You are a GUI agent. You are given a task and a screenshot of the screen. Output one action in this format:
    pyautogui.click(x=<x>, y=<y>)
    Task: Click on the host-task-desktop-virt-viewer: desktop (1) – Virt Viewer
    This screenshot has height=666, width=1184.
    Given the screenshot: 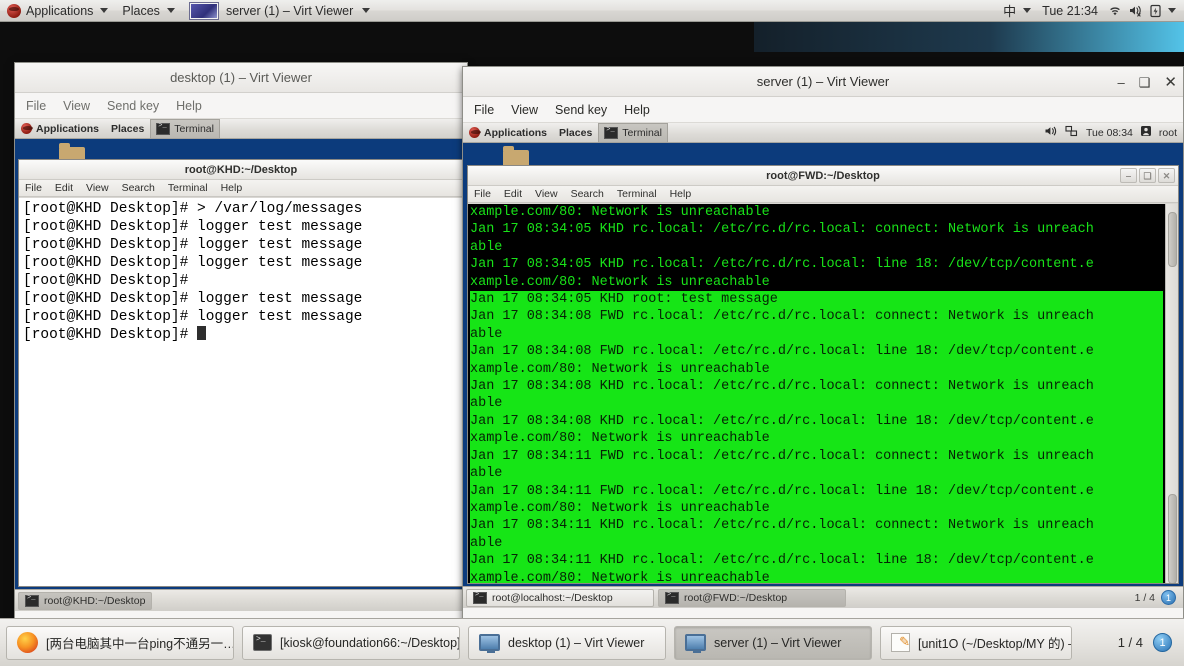 What is the action you would take?
    pyautogui.click(x=567, y=642)
    